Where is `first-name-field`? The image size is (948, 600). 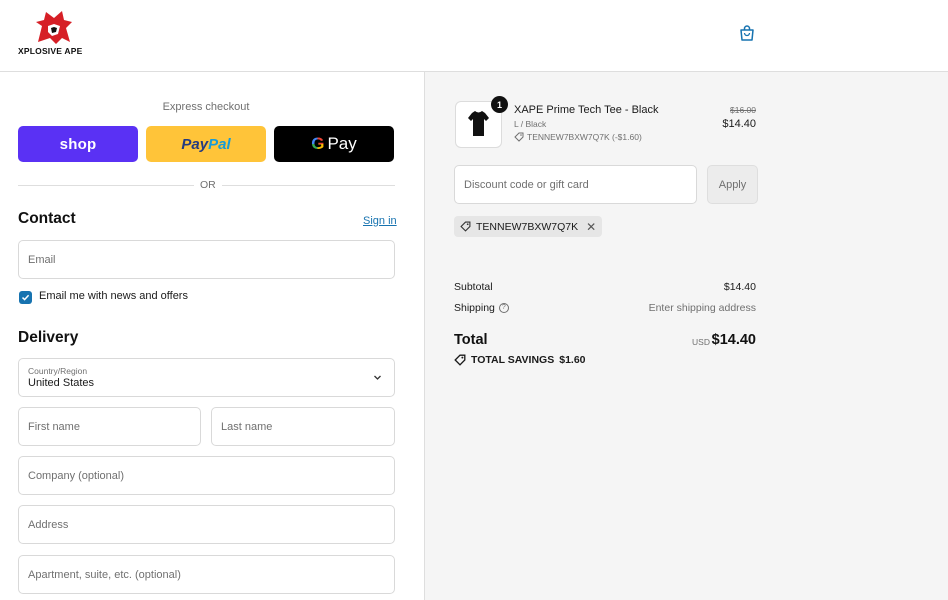 first-name-field is located at coordinates (109, 426).